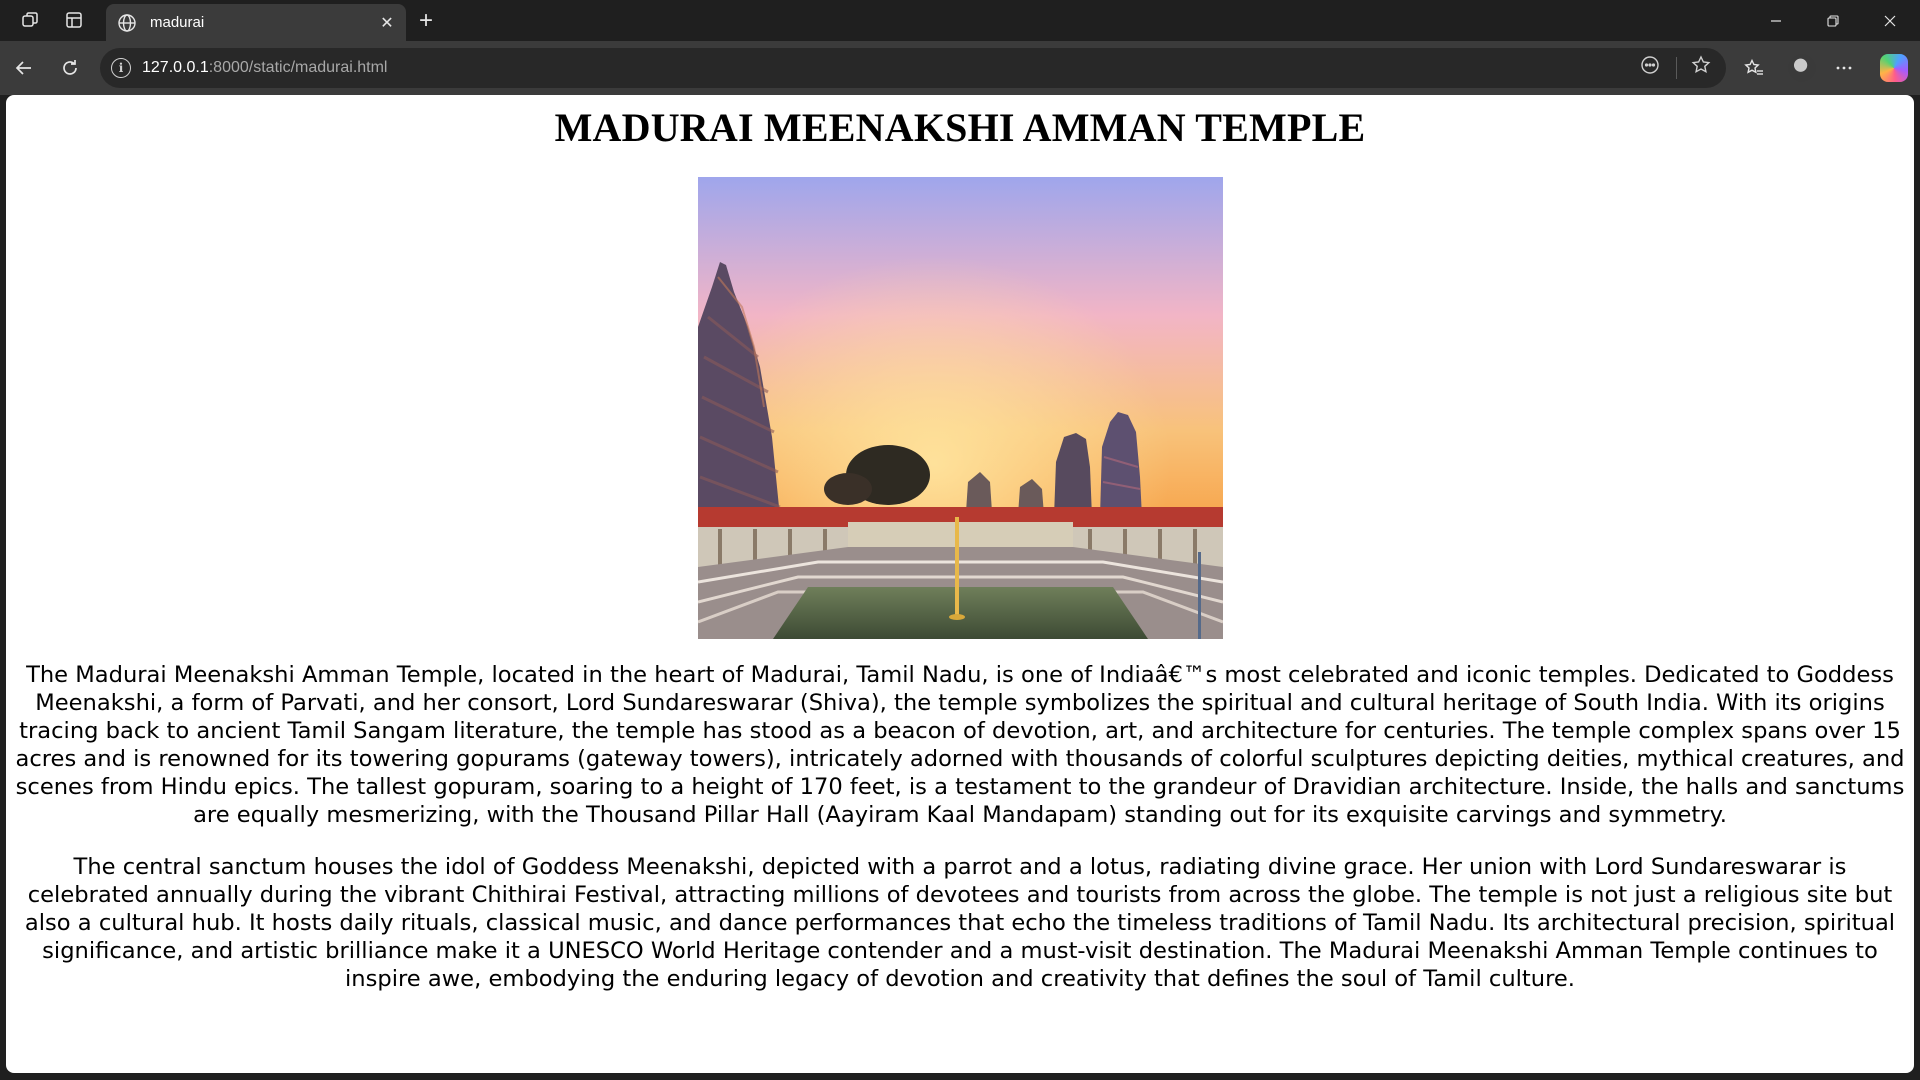  What do you see at coordinates (1833, 20) in the screenshot?
I see `restore-icon` at bounding box center [1833, 20].